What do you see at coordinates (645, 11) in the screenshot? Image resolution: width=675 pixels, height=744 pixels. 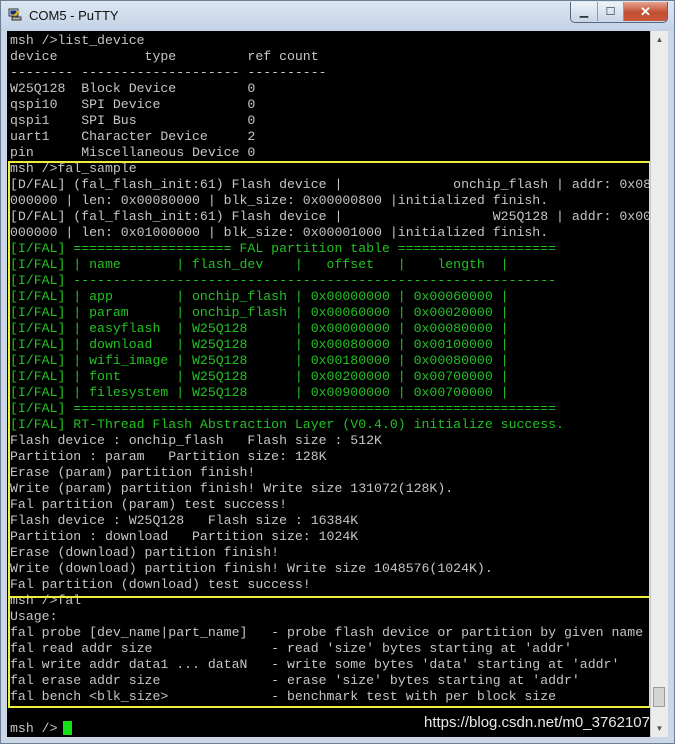 I see `close-button: ✕` at bounding box center [645, 11].